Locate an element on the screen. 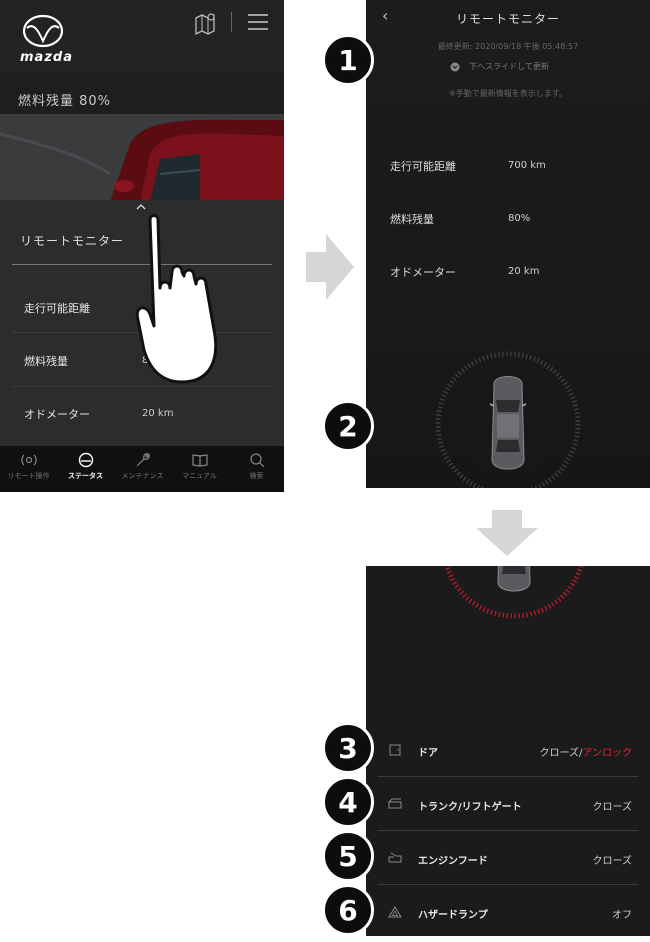 Image resolution: width=650 pixels, height=942 pixels. door-icon is located at coordinates (395, 750).